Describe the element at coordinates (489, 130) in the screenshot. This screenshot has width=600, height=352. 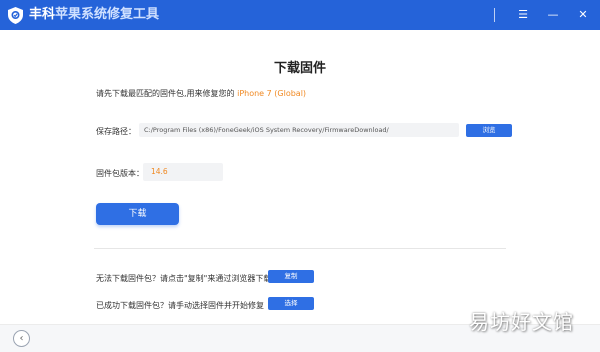
I see `browse-button: 浏览` at that location.